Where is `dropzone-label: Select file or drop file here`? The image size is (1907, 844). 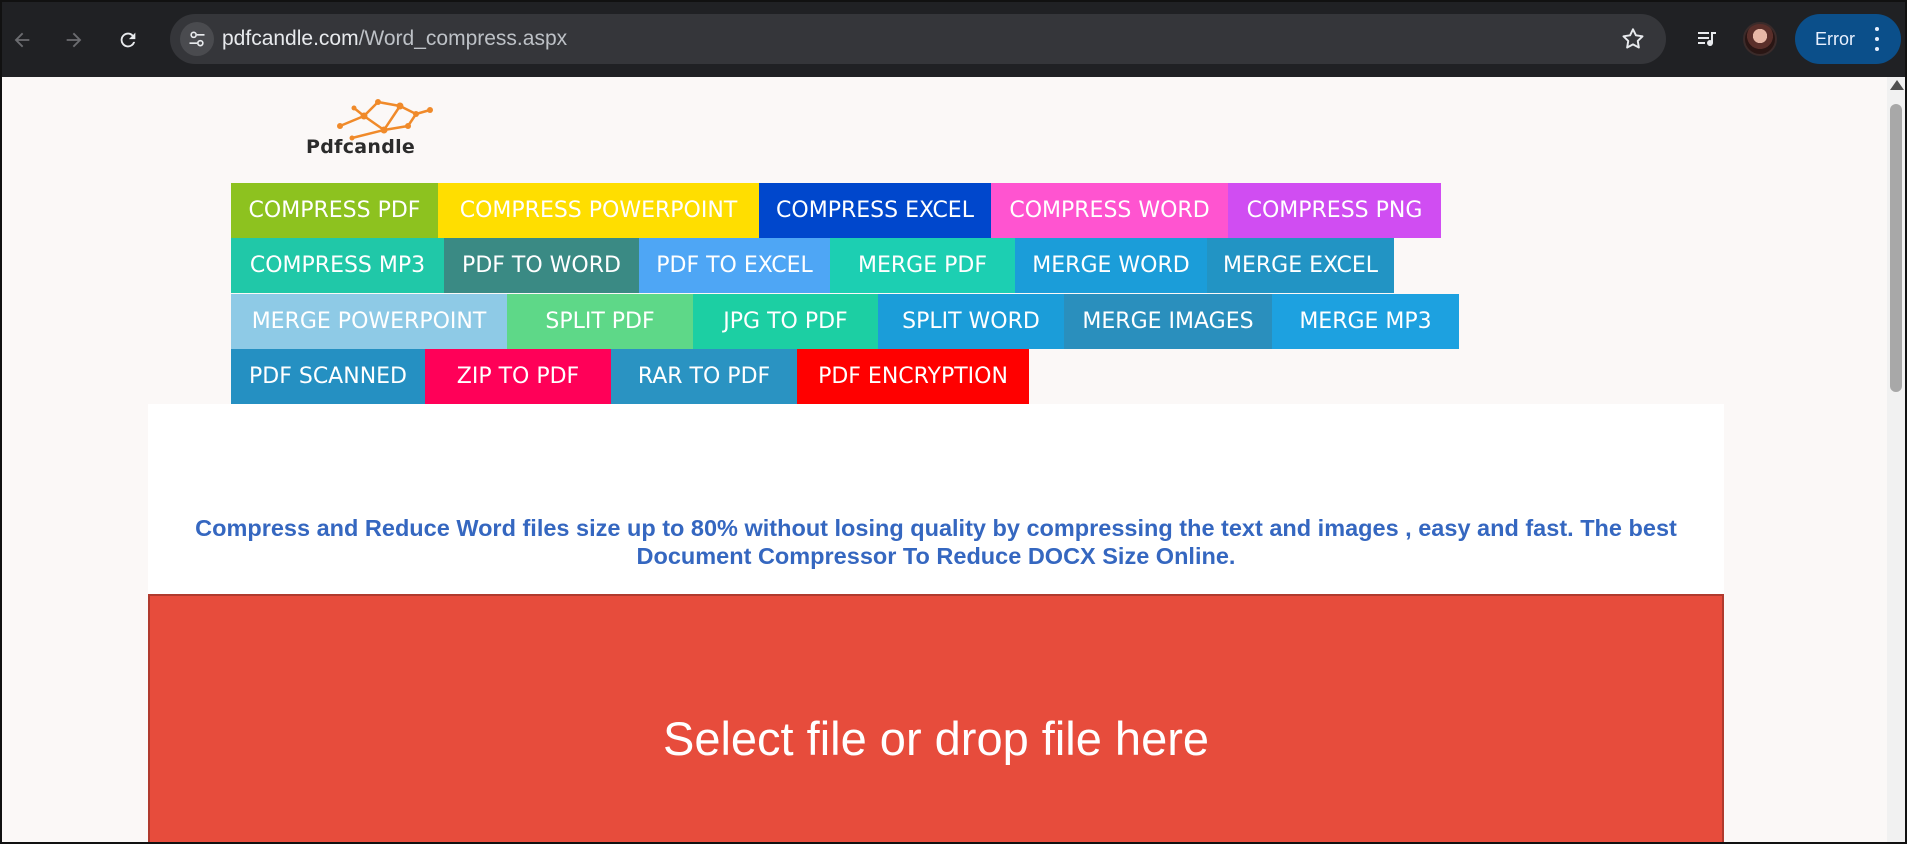
dropzone-label: Select file or drop file here is located at coordinates (935, 738).